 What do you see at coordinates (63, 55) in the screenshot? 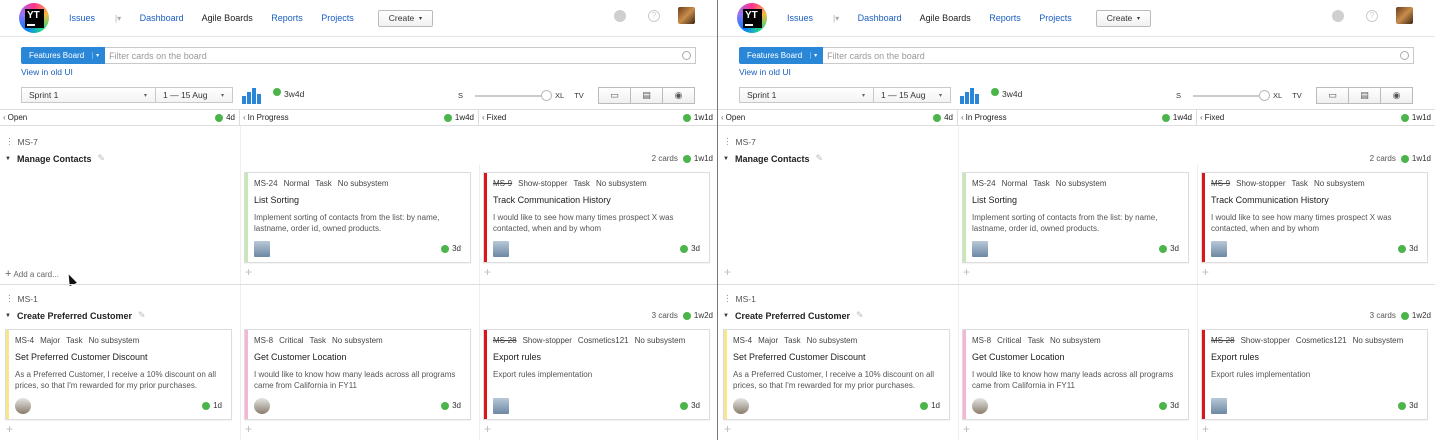
I see `board-selector-button: Features Board ▾` at bounding box center [63, 55].